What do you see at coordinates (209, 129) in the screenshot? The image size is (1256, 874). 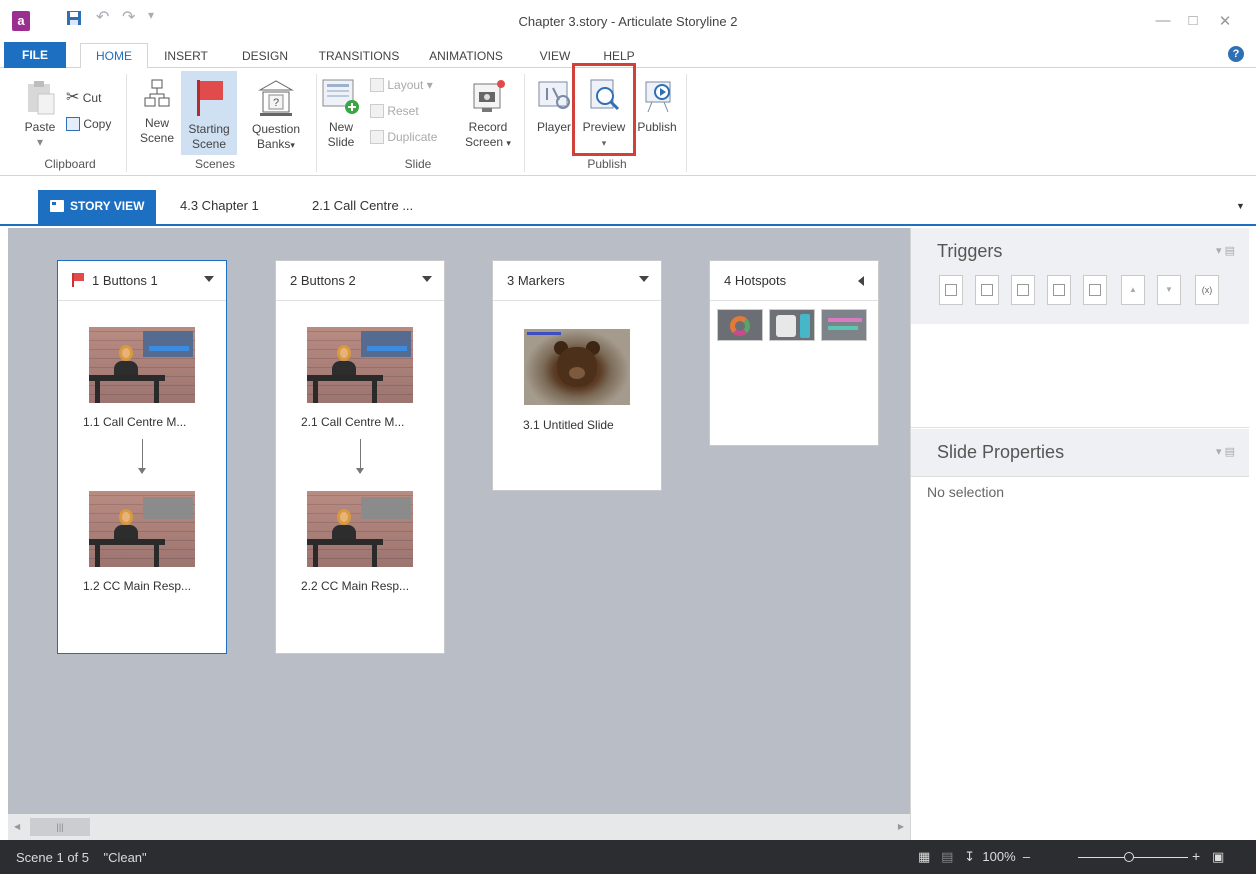 I see `starting-scene-label-1: Starting` at bounding box center [209, 129].